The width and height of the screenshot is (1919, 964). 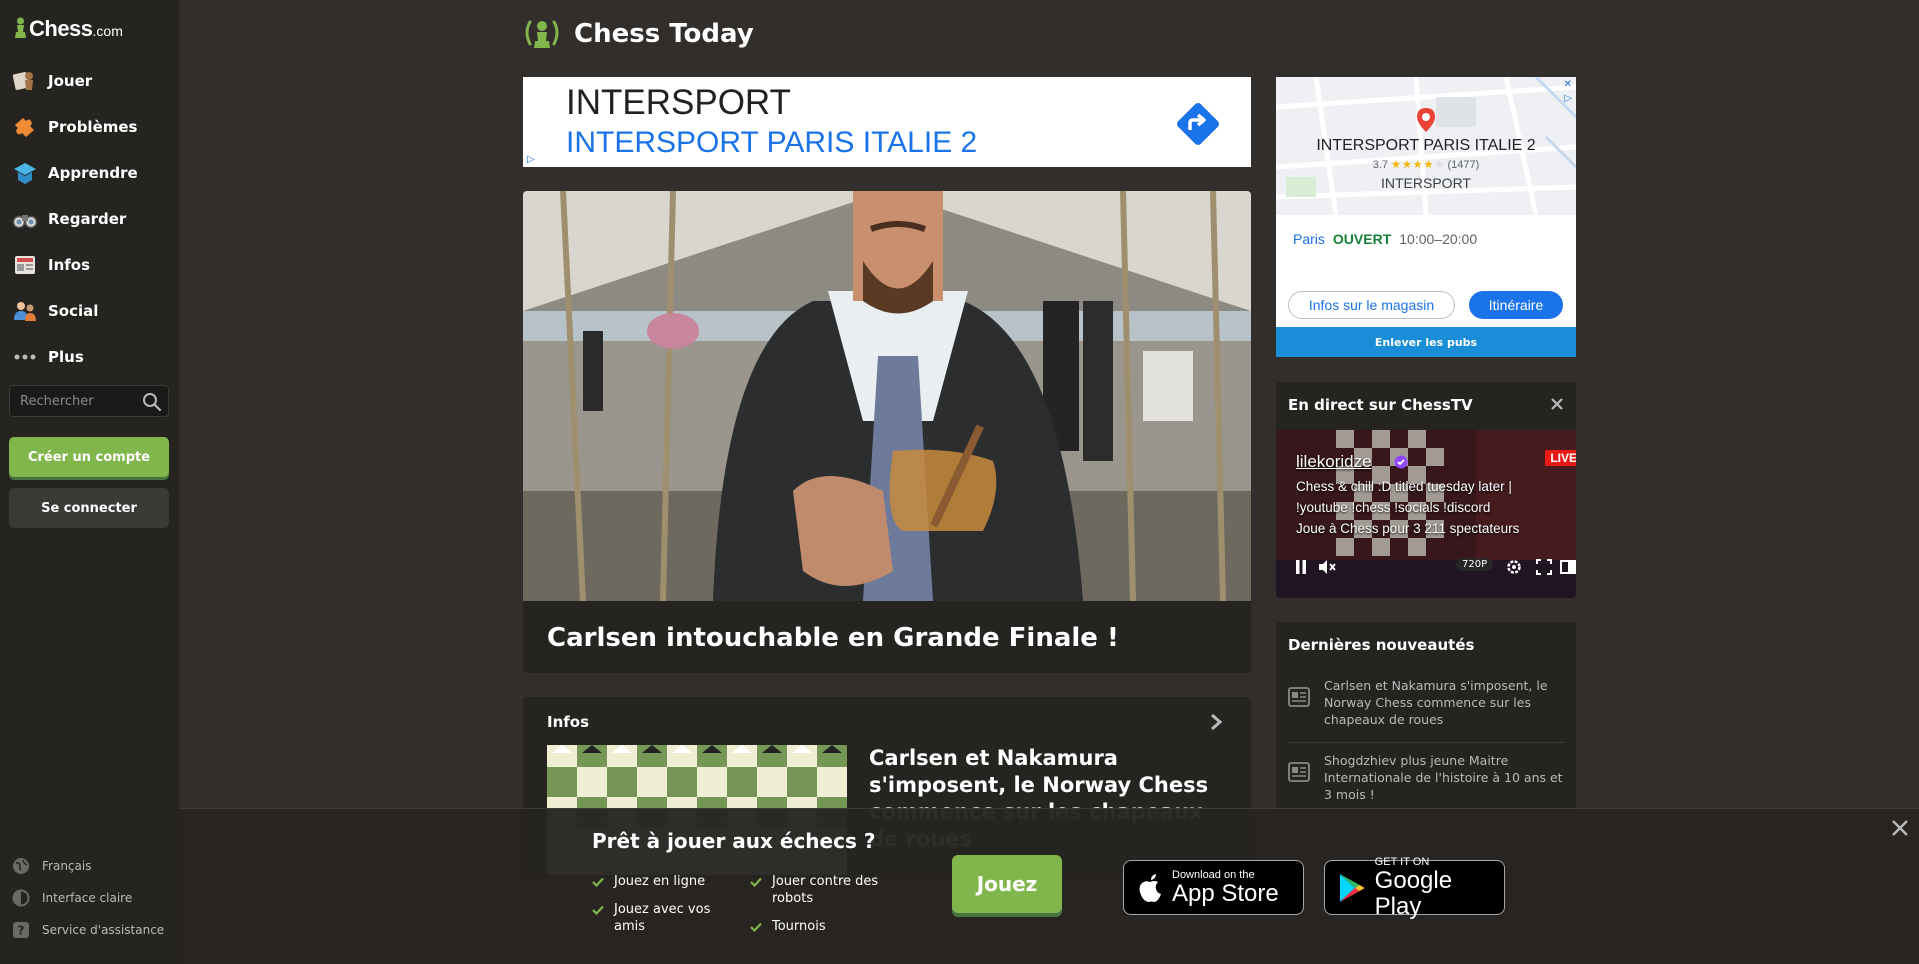 What do you see at coordinates (1475, 564) in the screenshot?
I see `quality-badge: 720P` at bounding box center [1475, 564].